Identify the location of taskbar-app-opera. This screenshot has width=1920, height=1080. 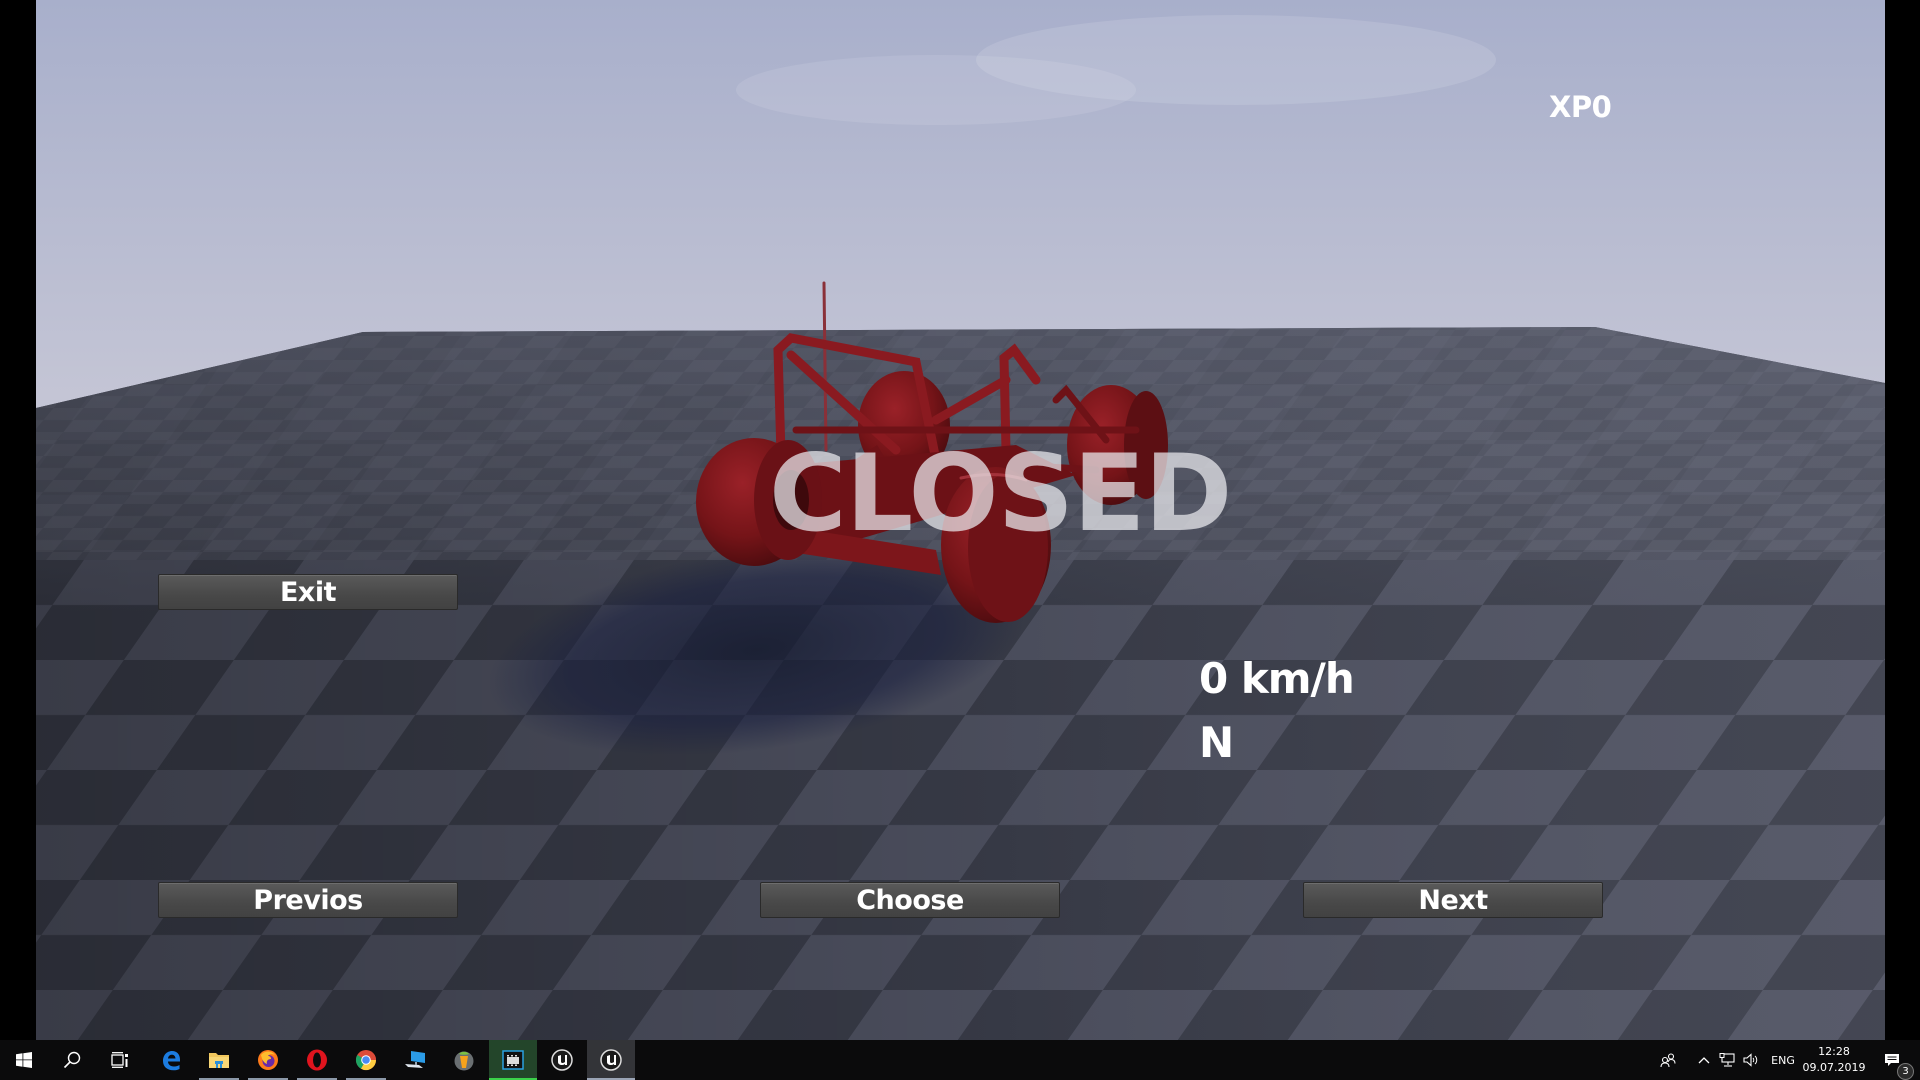
(317, 1060).